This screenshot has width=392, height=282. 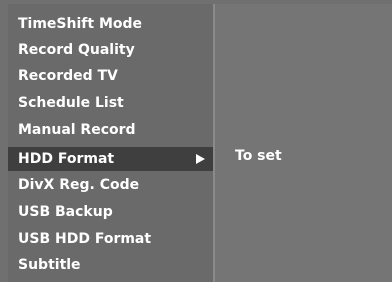 What do you see at coordinates (110, 24) in the screenshot?
I see `menu-item-timeshift-mode: TimeShift Mode` at bounding box center [110, 24].